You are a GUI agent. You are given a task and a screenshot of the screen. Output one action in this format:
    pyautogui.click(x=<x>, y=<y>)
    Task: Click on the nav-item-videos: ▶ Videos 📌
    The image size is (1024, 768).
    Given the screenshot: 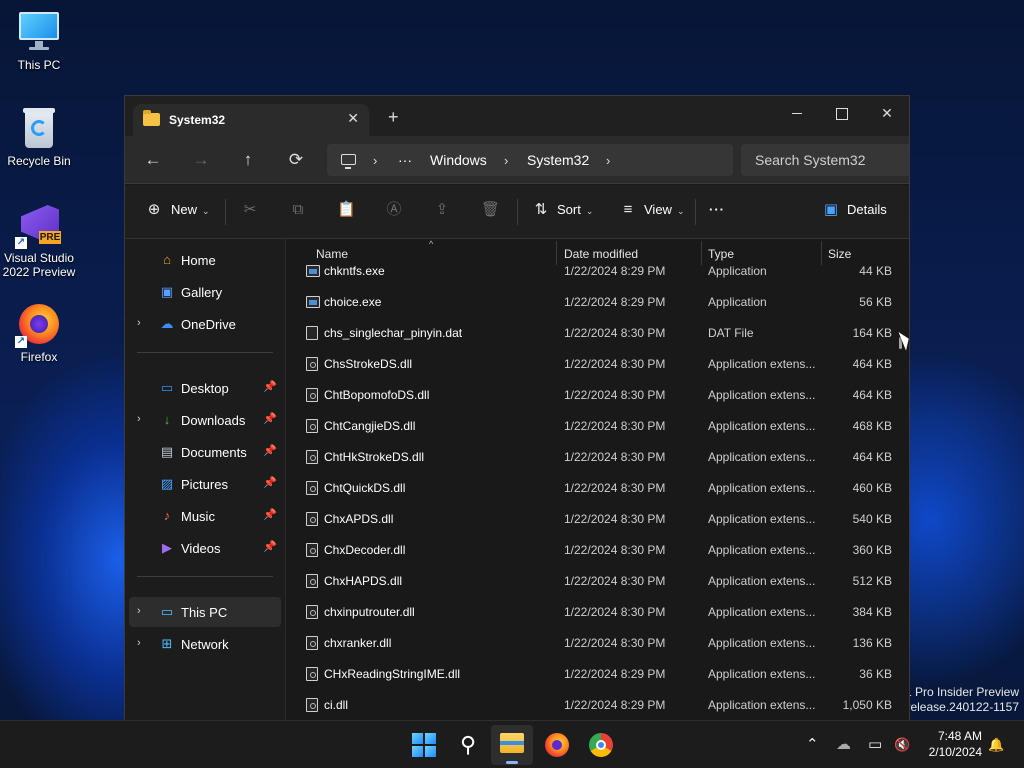 What is the action you would take?
    pyautogui.click(x=205, y=548)
    